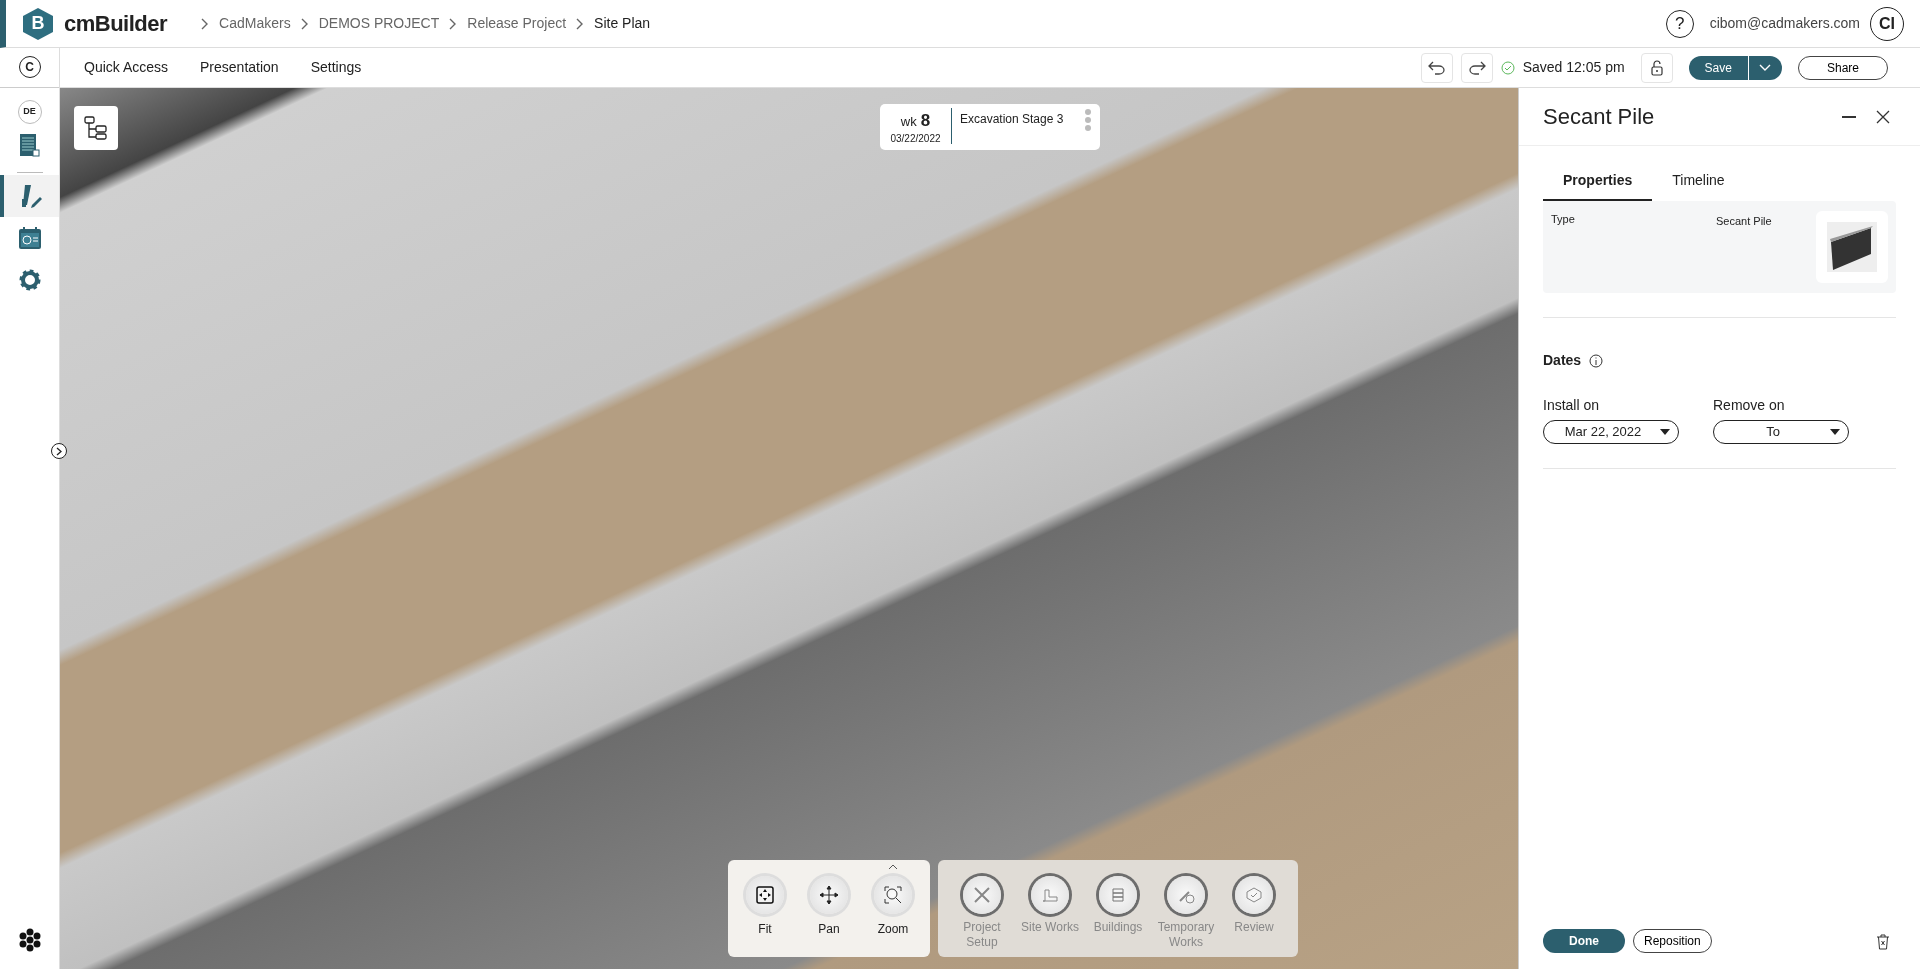 The height and width of the screenshot is (969, 1920). What do you see at coordinates (908, 122) in the screenshot?
I see `week-label: wk` at bounding box center [908, 122].